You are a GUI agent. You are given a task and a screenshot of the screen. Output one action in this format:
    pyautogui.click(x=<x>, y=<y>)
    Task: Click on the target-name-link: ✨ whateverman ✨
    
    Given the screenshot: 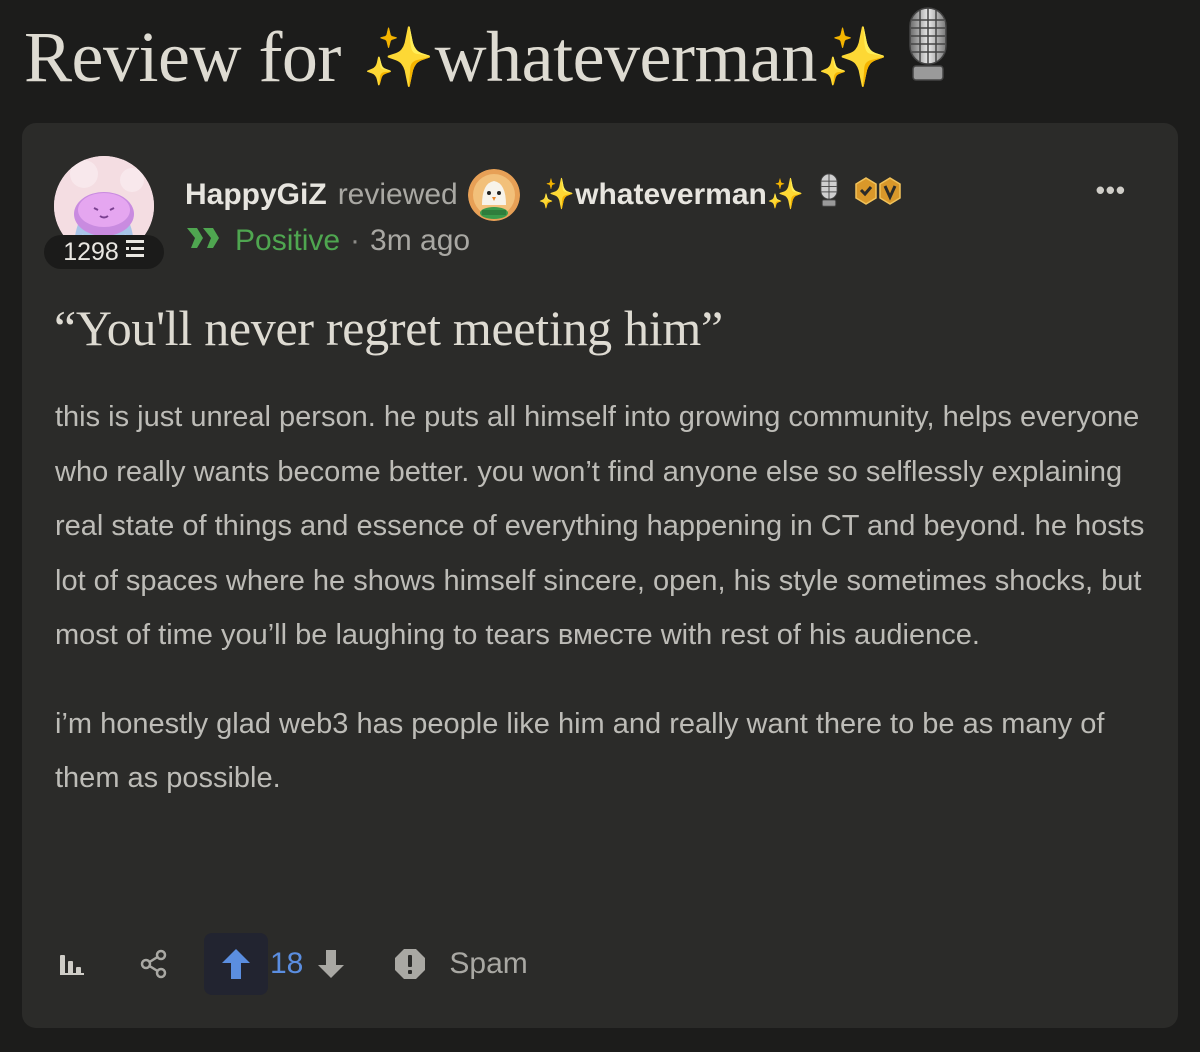 What is the action you would take?
    pyautogui.click(x=723, y=195)
    